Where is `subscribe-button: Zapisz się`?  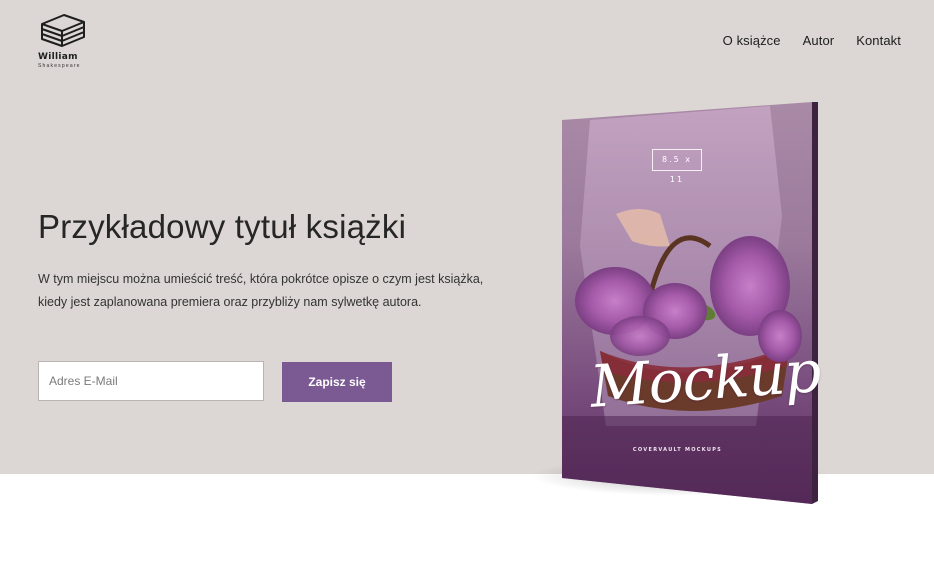 subscribe-button: Zapisz się is located at coordinates (337, 382).